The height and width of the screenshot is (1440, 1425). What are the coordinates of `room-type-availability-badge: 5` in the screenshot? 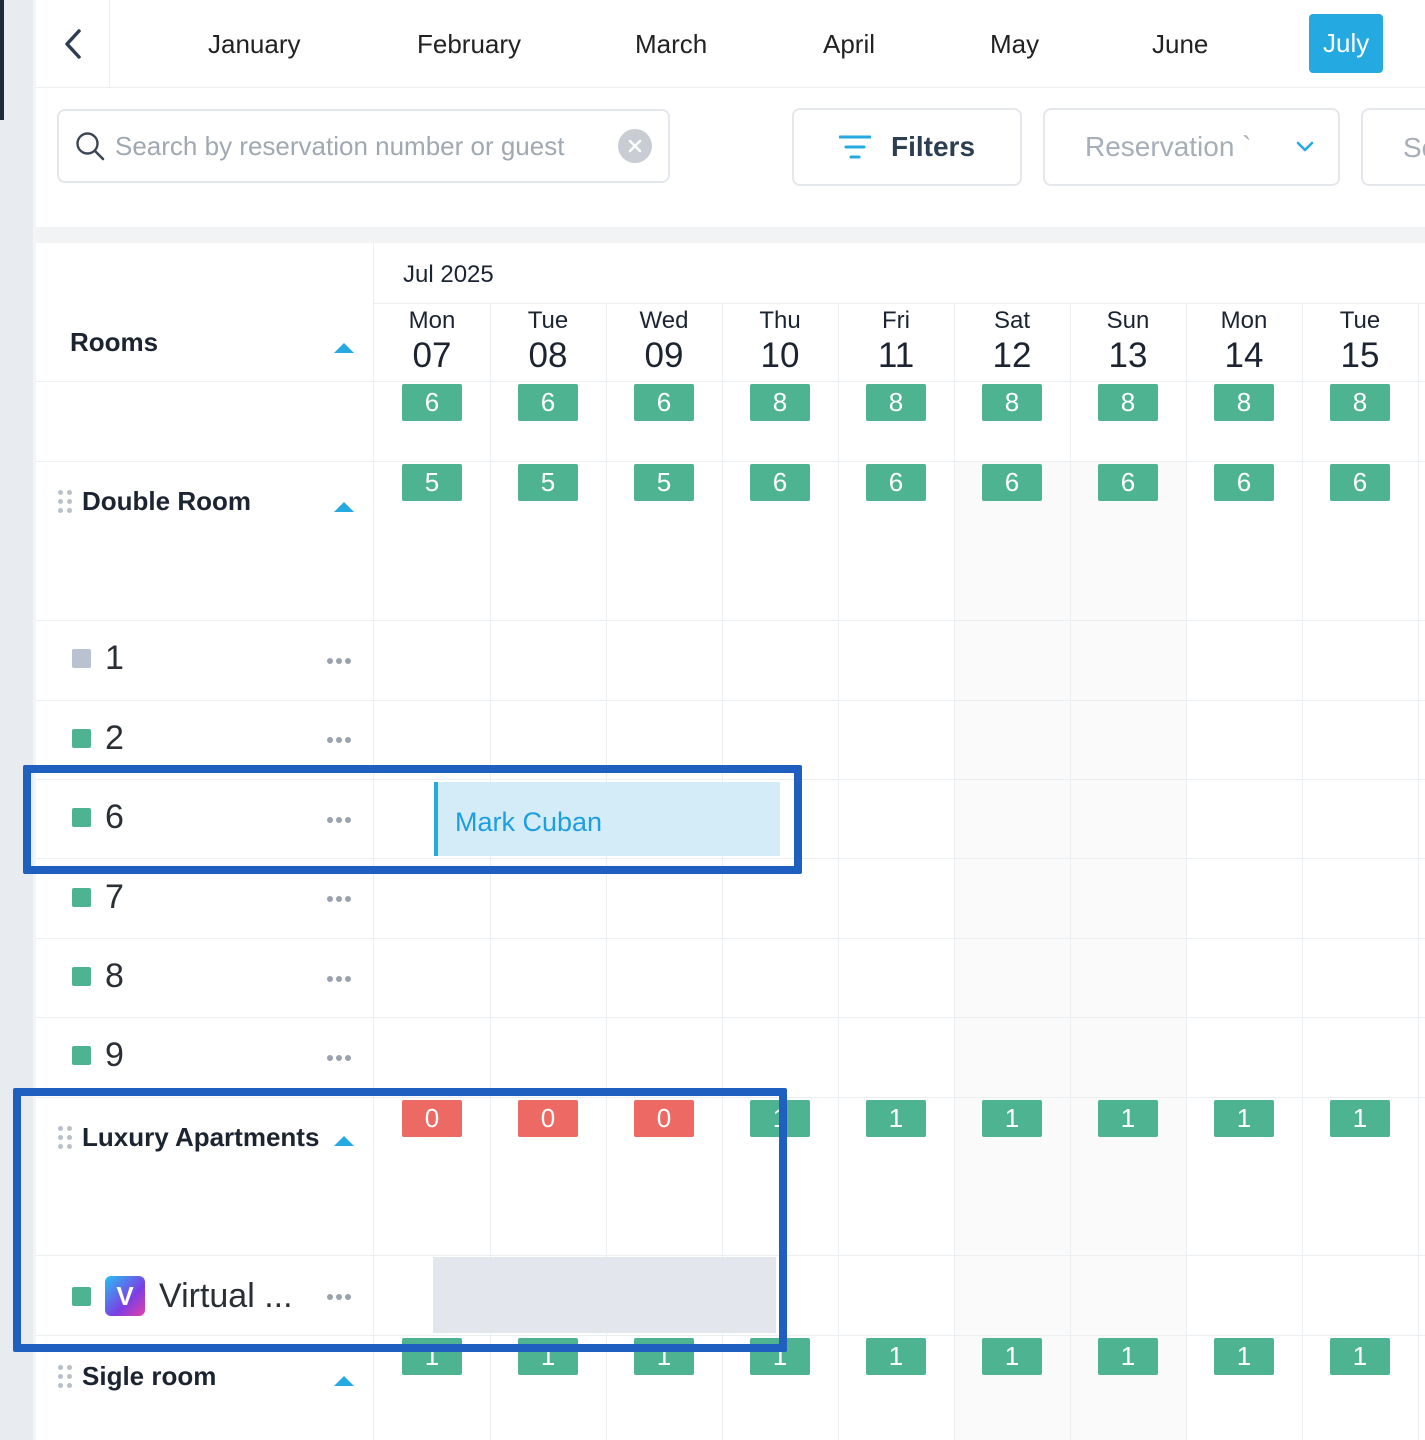 It's located at (664, 482).